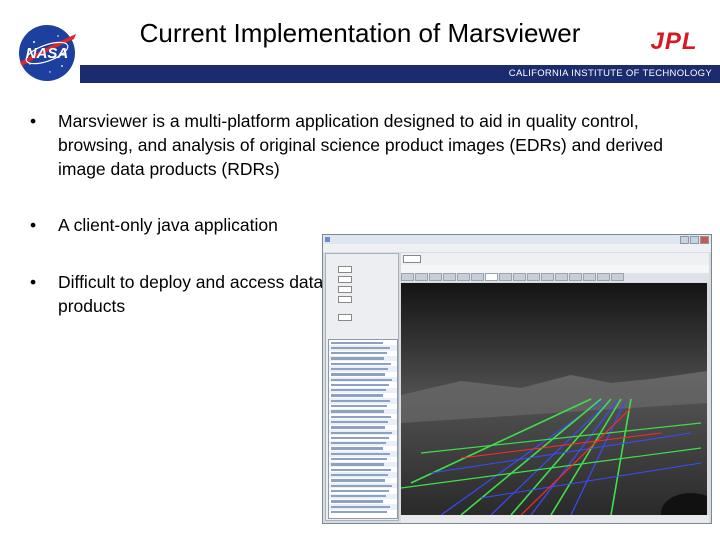 This screenshot has height=540, width=720. Describe the element at coordinates (704, 240) in the screenshot. I see `close-icon` at that location.